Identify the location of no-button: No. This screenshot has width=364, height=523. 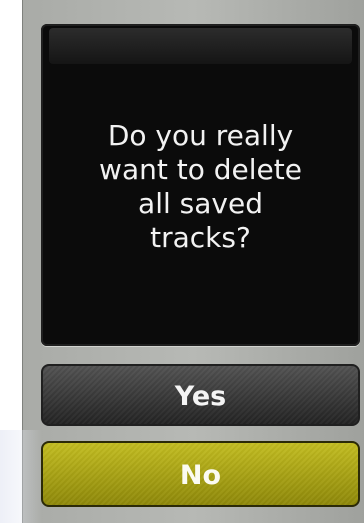
(200, 474).